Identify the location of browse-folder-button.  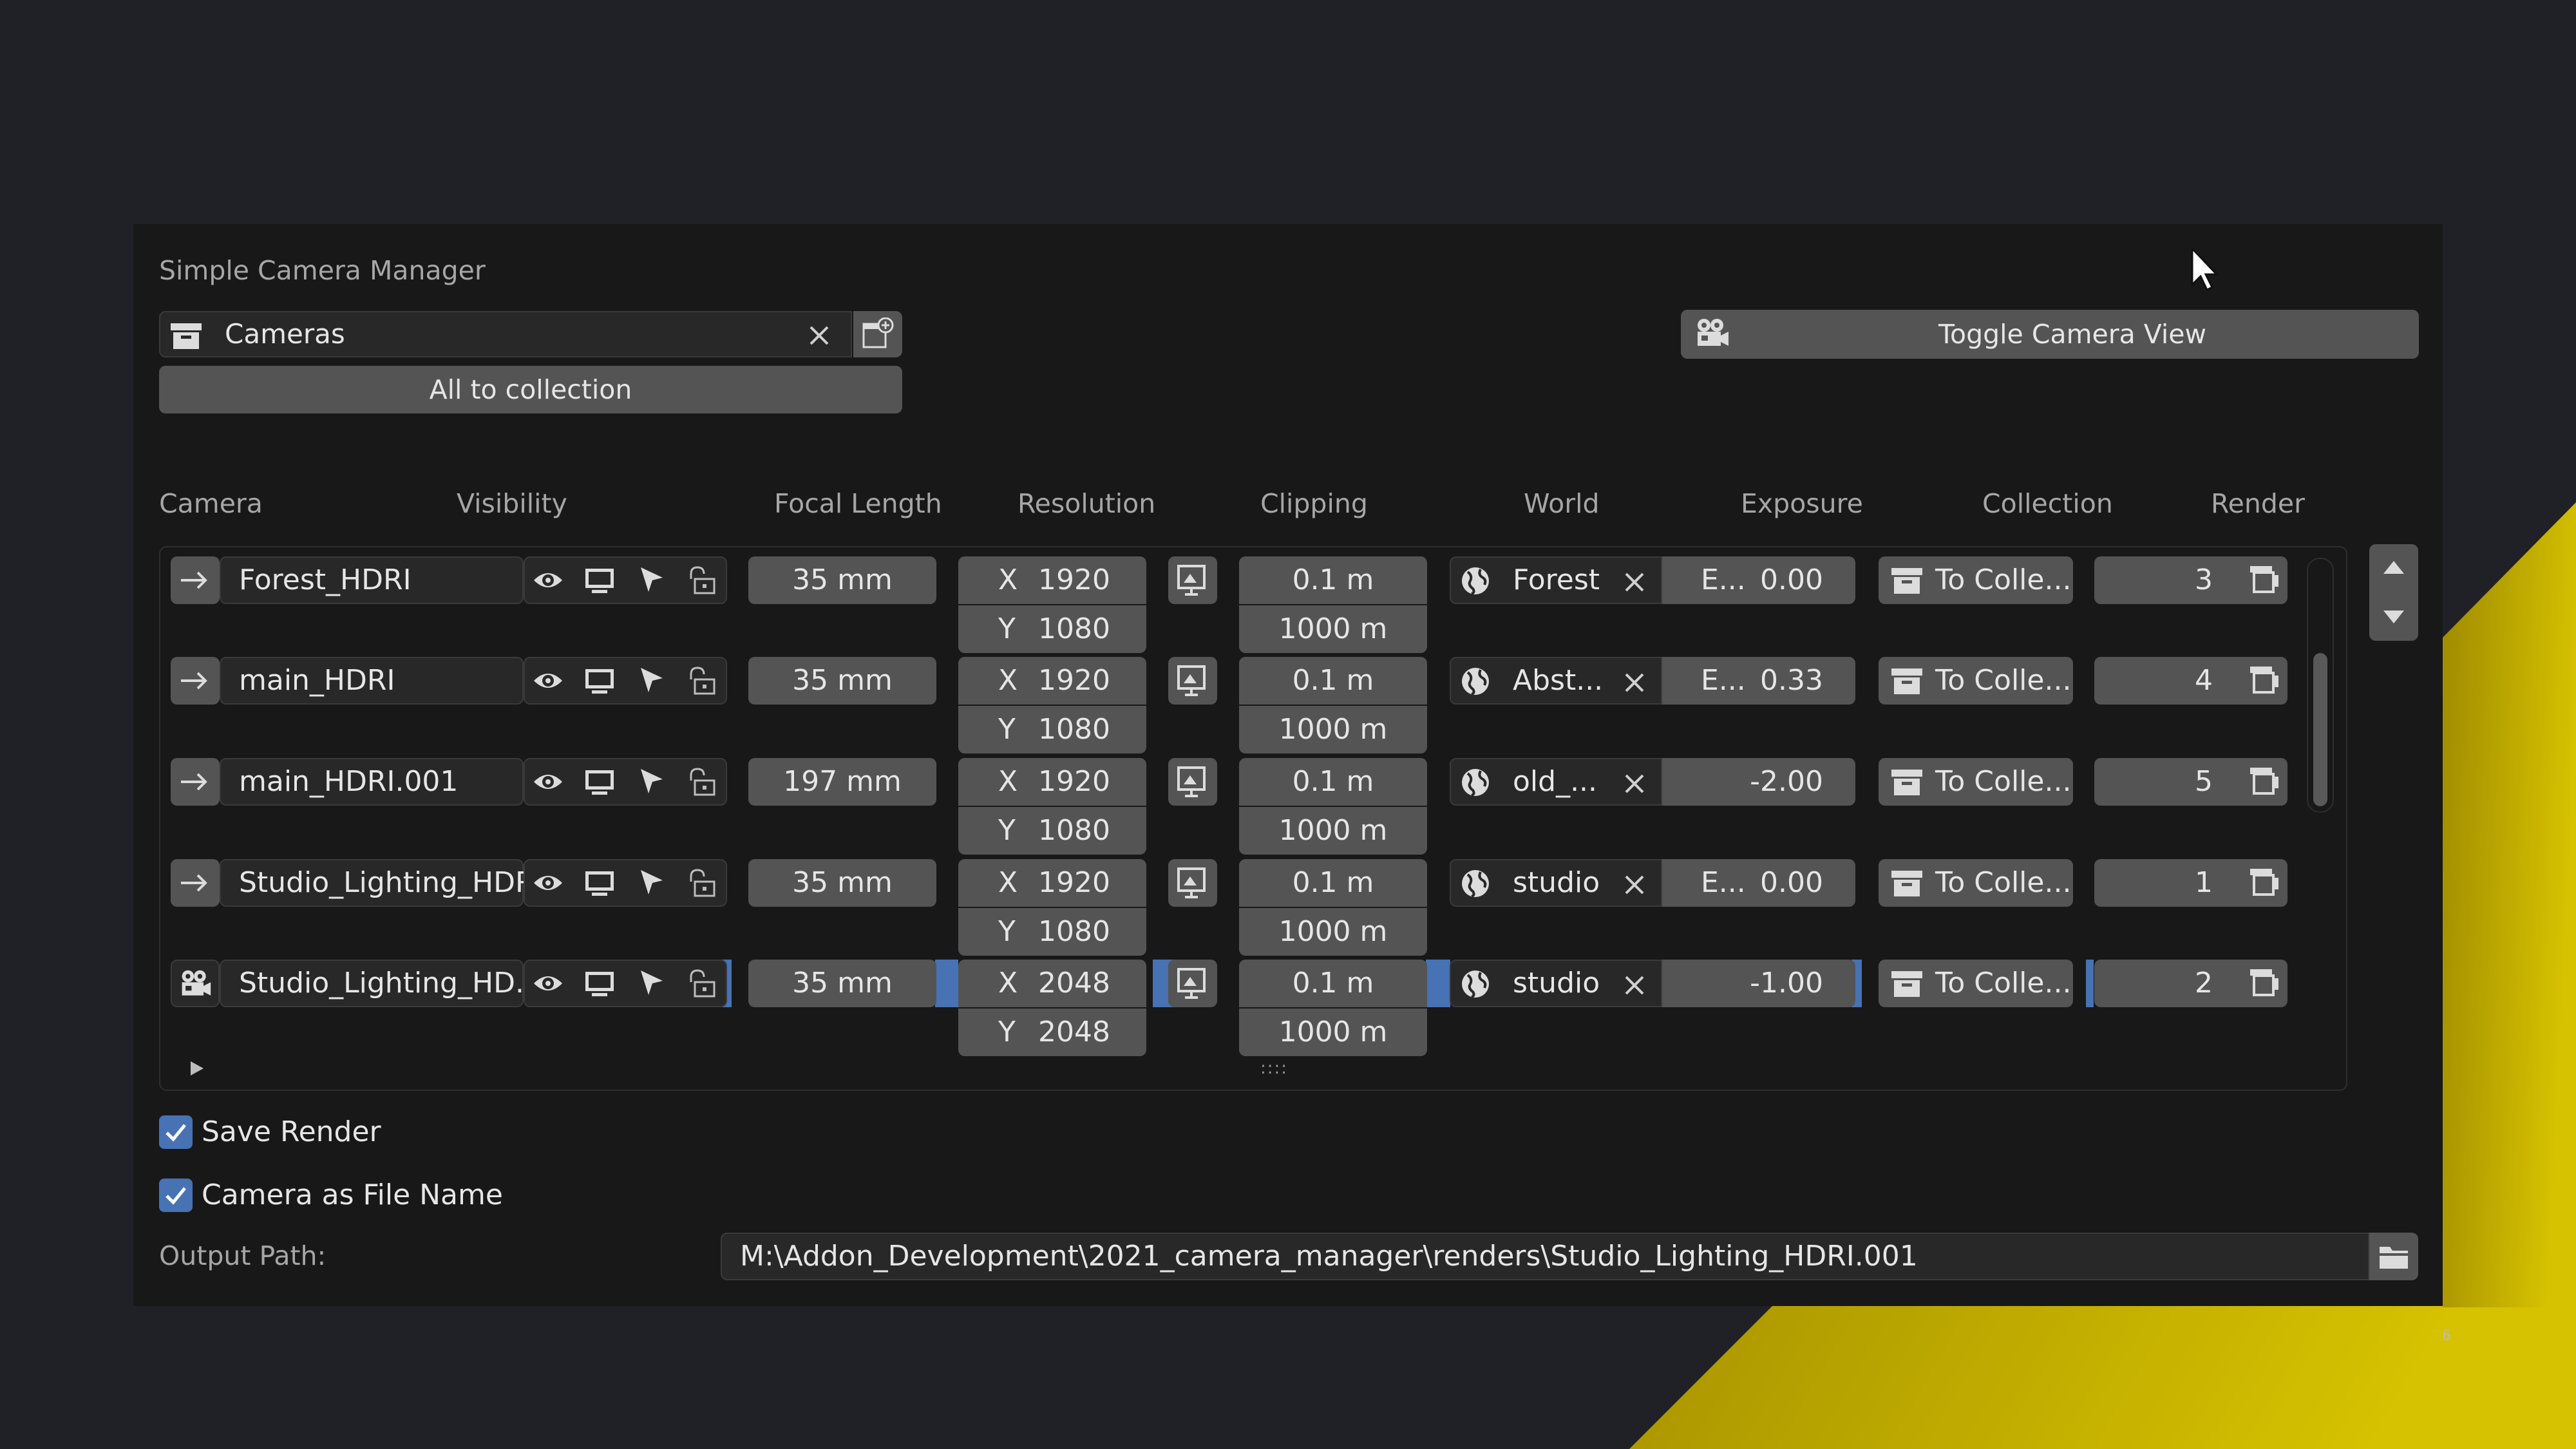
(2394, 1256).